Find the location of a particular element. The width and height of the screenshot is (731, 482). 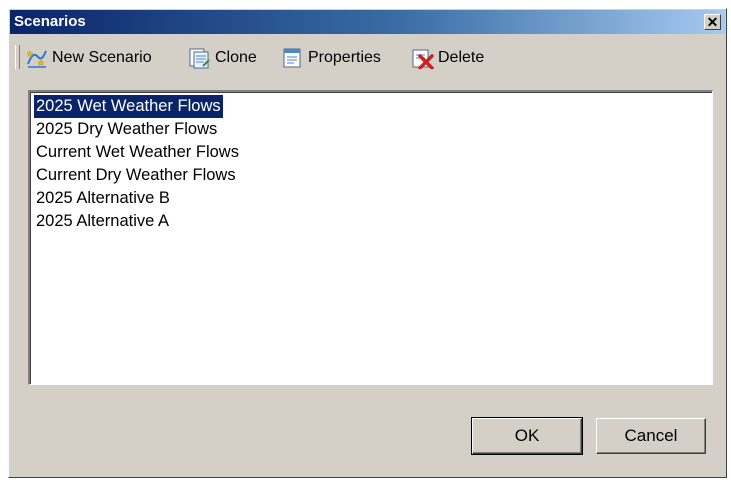

delete-icon is located at coordinates (423, 59).